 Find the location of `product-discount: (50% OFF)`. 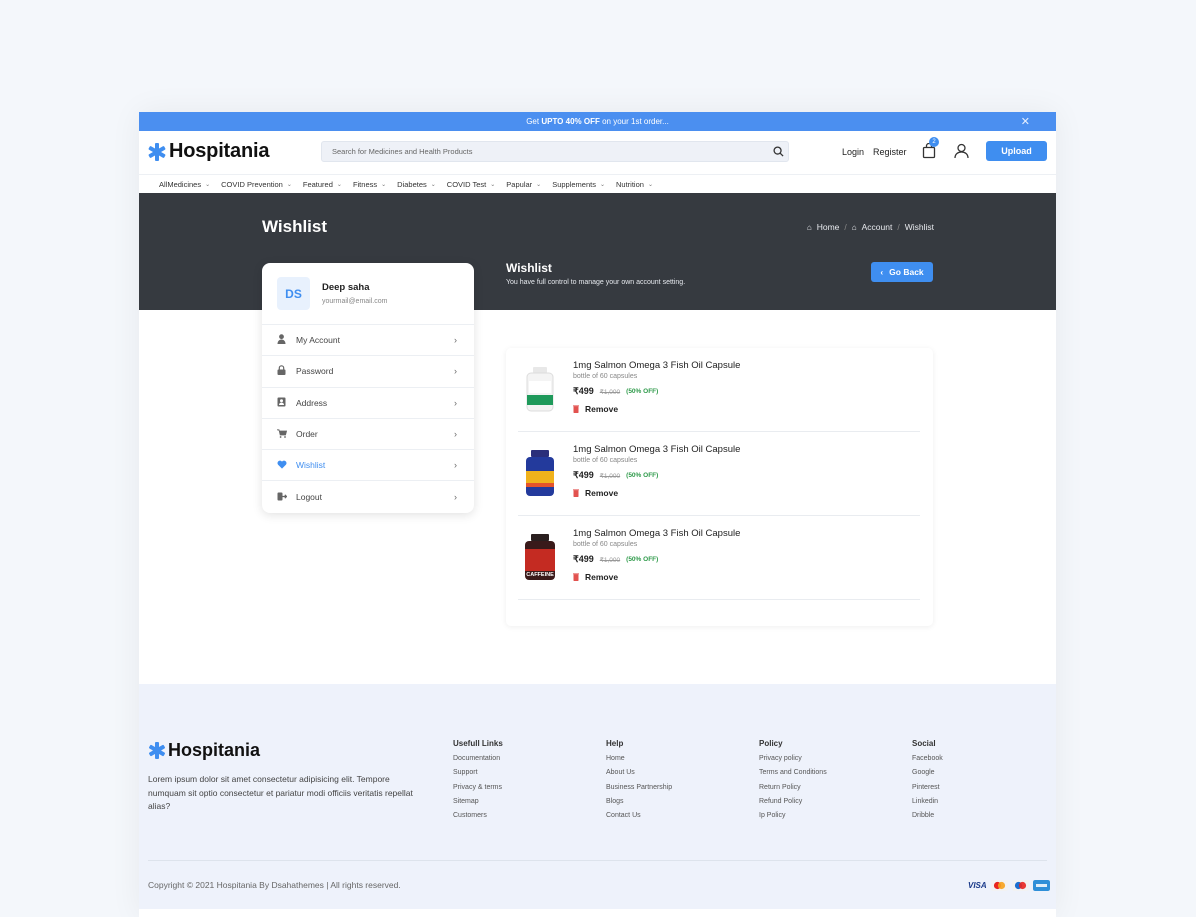

product-discount: (50% OFF) is located at coordinates (642, 475).